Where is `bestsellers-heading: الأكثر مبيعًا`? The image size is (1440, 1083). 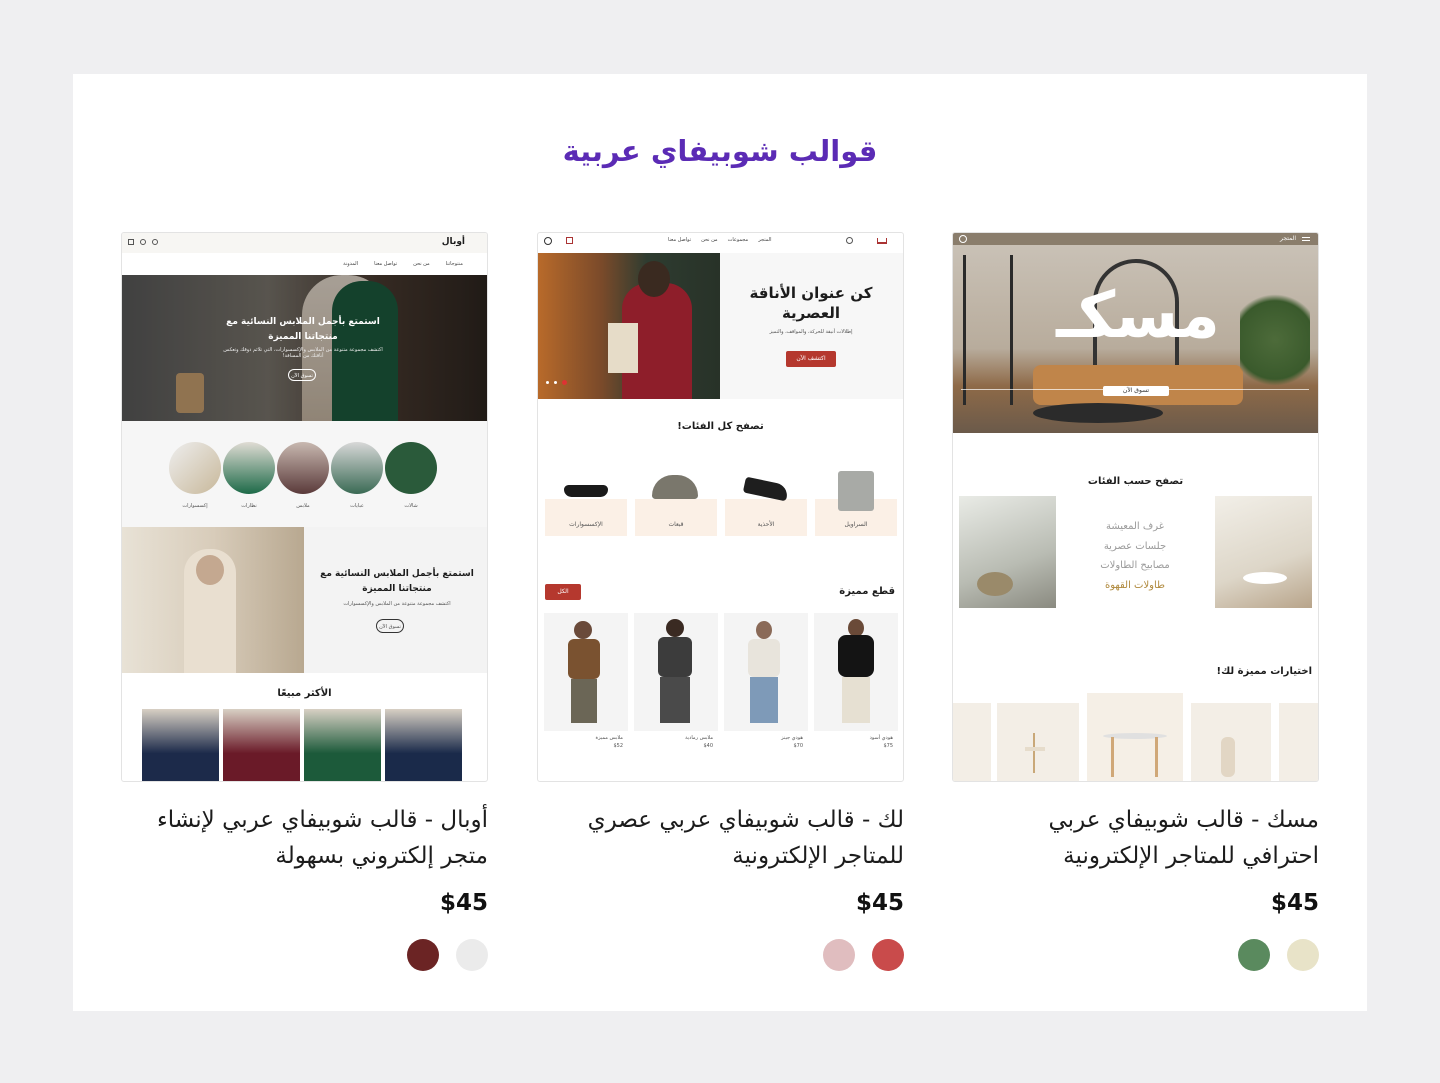
bestsellers-heading: الأكثر مبيعًا is located at coordinates (304, 693).